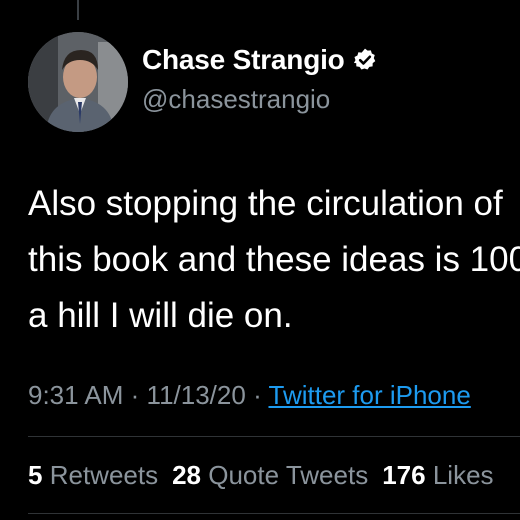  Describe the element at coordinates (404, 475) in the screenshot. I see `likes-count: 176` at that location.